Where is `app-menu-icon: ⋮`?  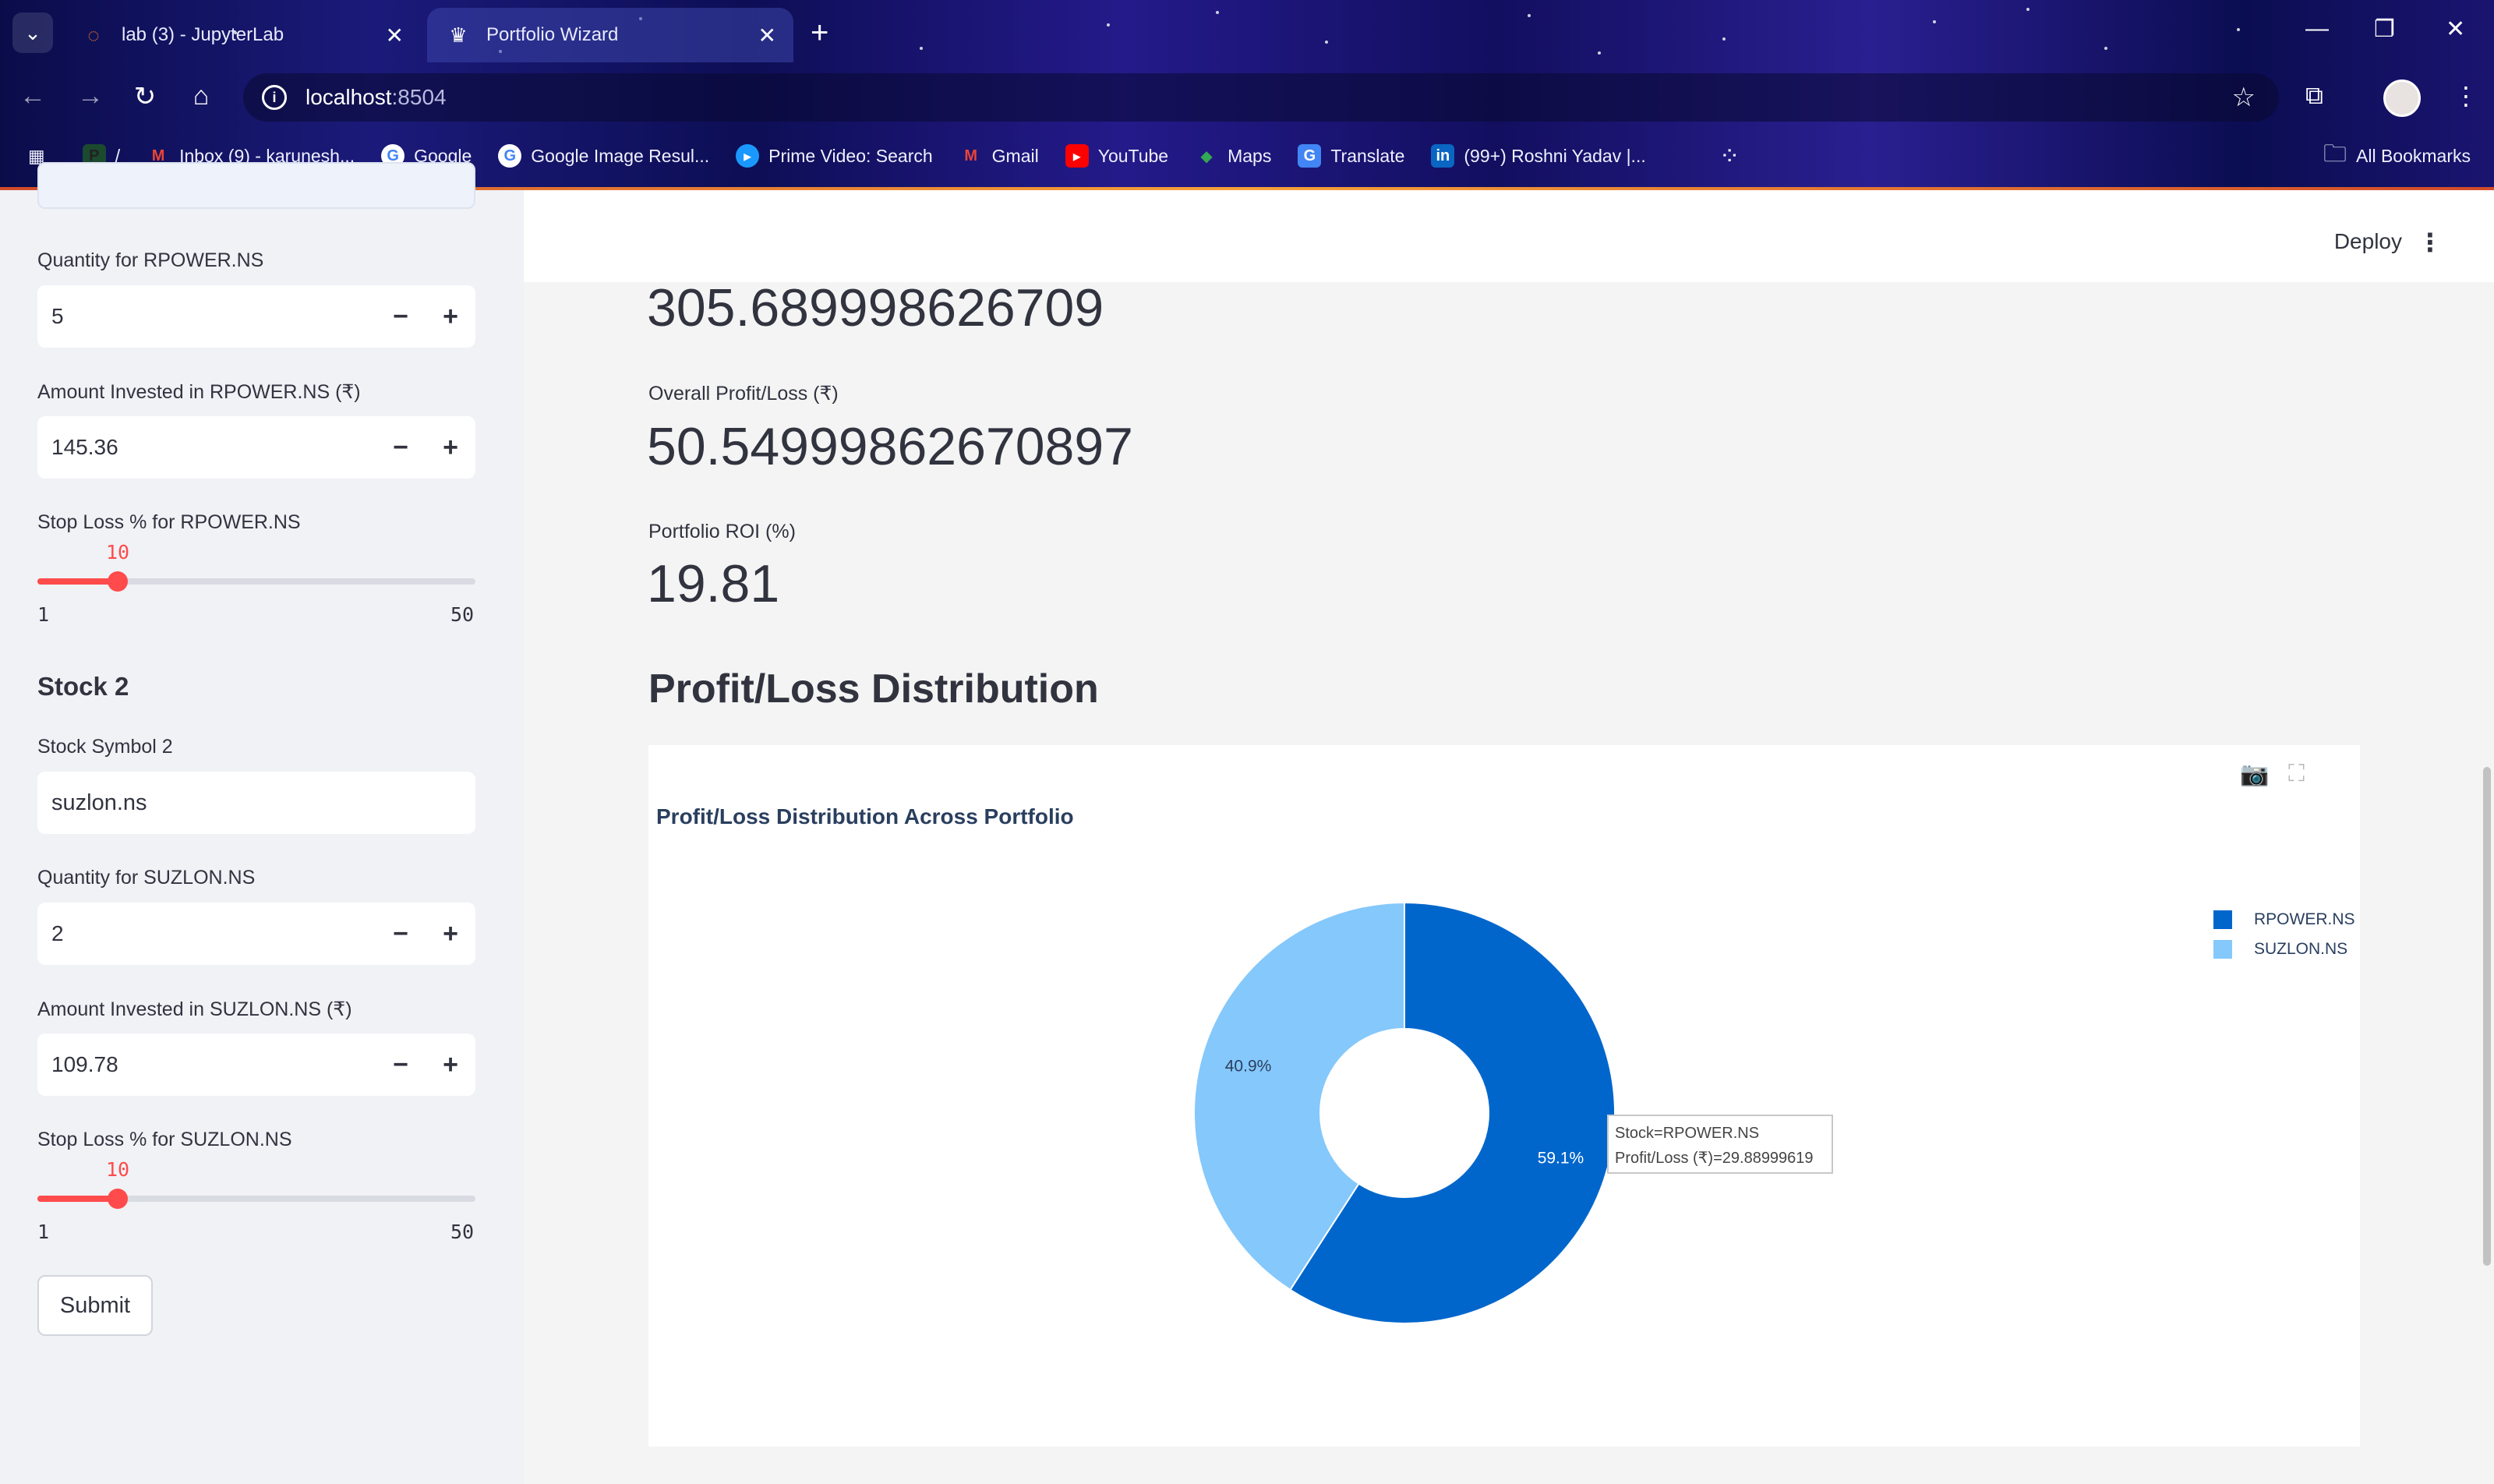 app-menu-icon: ⋮ is located at coordinates (2430, 242).